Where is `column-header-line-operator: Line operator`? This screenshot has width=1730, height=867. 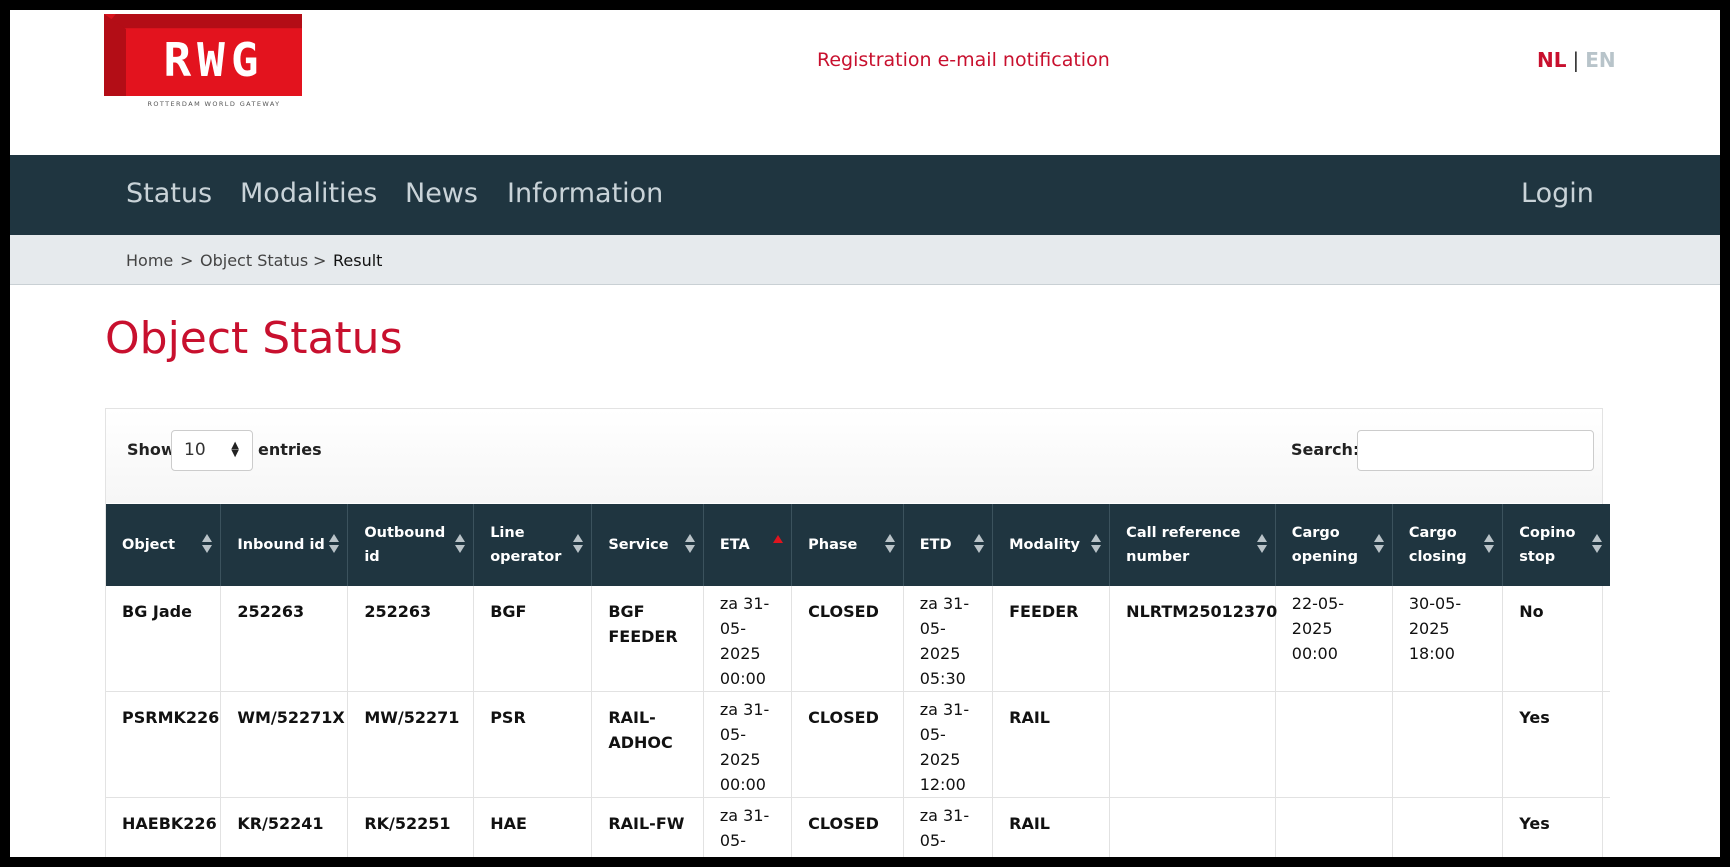
column-header-line-operator: Line operator is located at coordinates (532, 545).